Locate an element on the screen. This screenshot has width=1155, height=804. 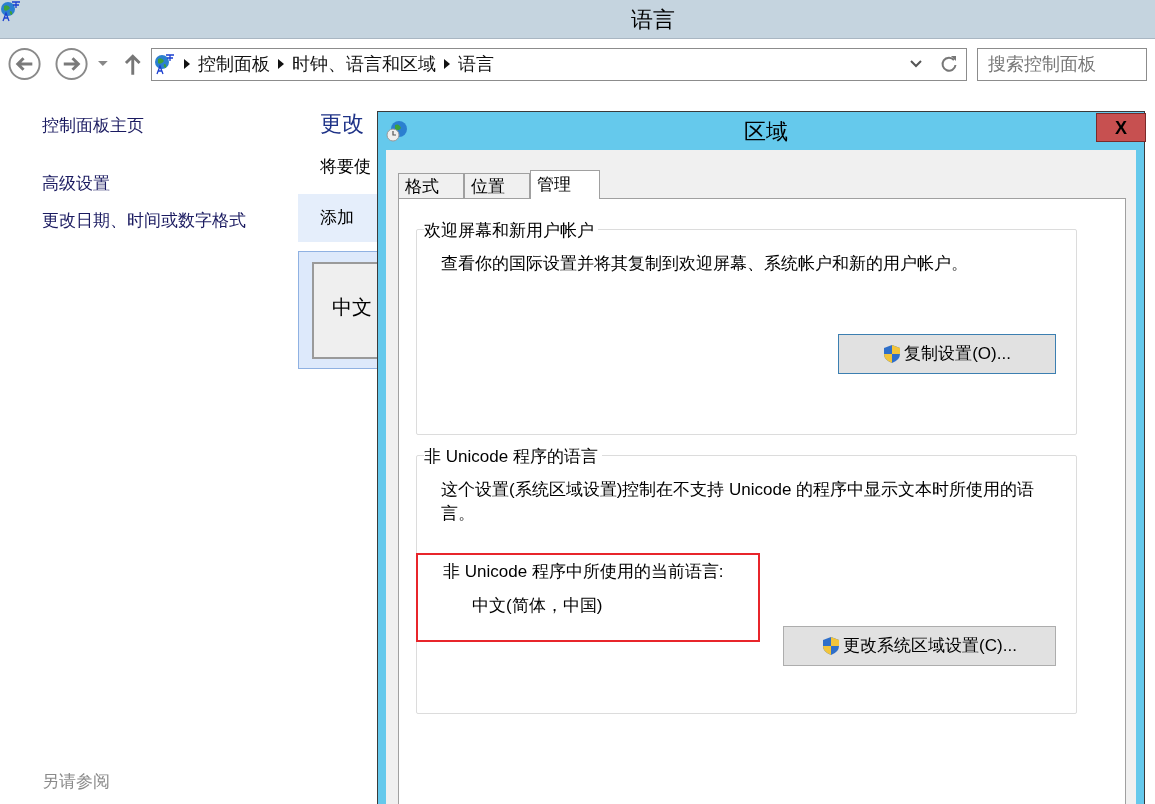
breadcrumb: 控制面板 is located at coordinates (234, 64).